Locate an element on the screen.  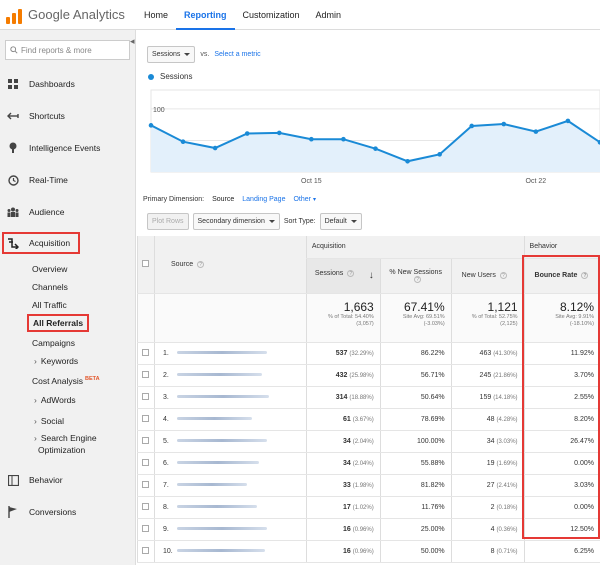
sidebar-sub-all-traffic: All Traffic is located at coordinates (67, 305).